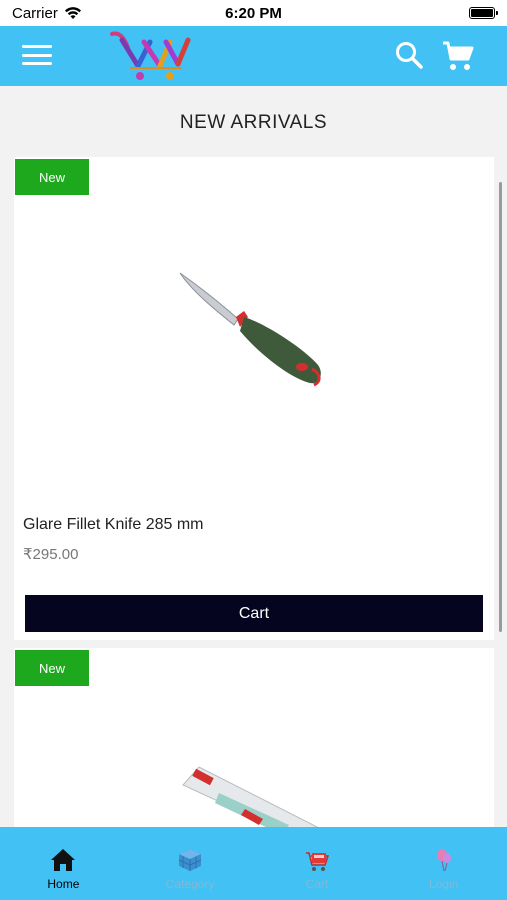 The height and width of the screenshot is (900, 507). Describe the element at coordinates (500, 407) in the screenshot. I see `scrollbar` at that location.